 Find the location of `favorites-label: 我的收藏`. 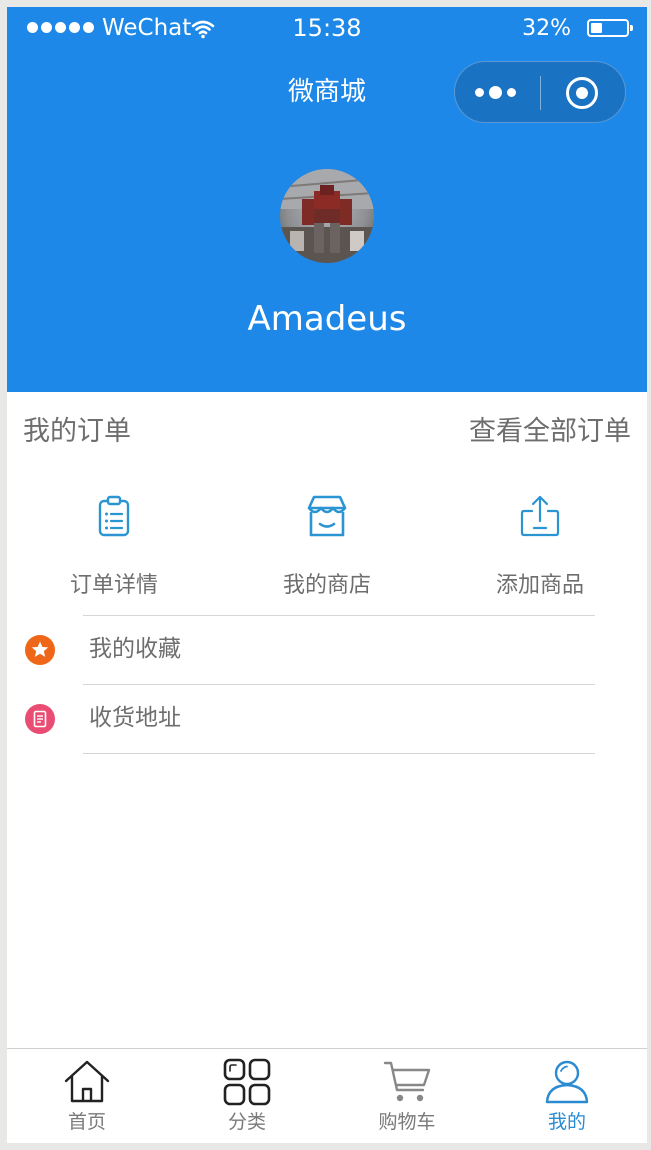

favorites-label: 我的收藏 is located at coordinates (135, 649).